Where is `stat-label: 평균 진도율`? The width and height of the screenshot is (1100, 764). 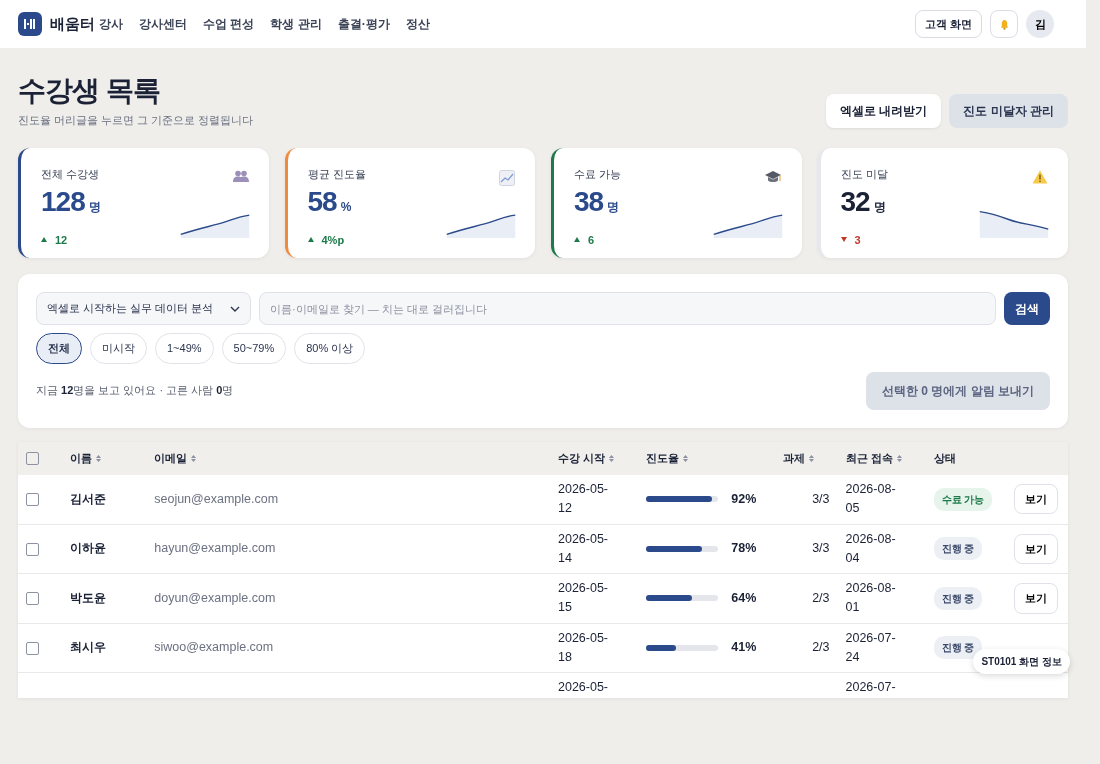 stat-label: 평균 진도율 is located at coordinates (336, 174).